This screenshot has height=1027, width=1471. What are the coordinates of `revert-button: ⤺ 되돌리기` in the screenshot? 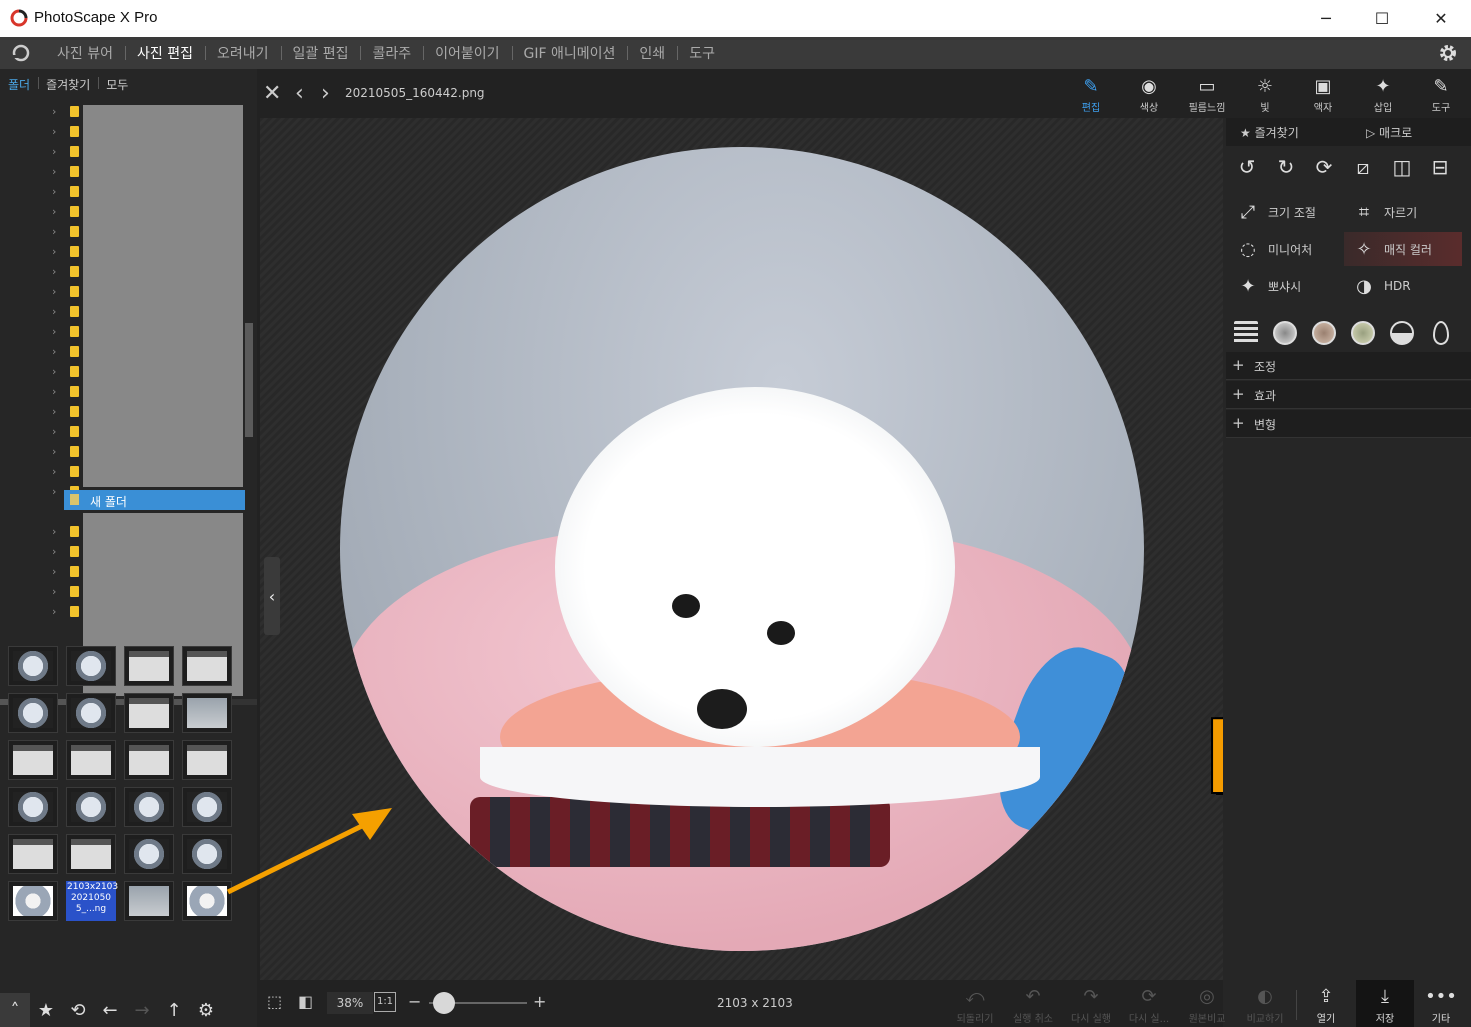 It's located at (975, 1003).